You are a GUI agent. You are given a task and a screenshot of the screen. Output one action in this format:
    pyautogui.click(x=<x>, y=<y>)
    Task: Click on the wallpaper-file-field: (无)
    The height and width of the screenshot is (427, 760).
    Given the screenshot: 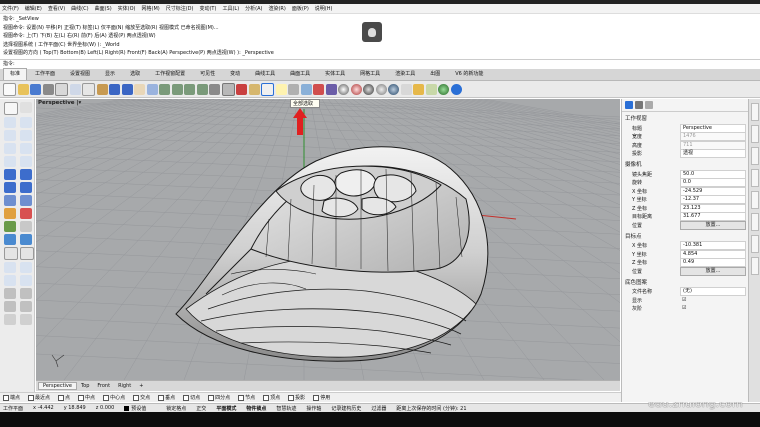 What is the action you would take?
    pyautogui.click(x=713, y=292)
    